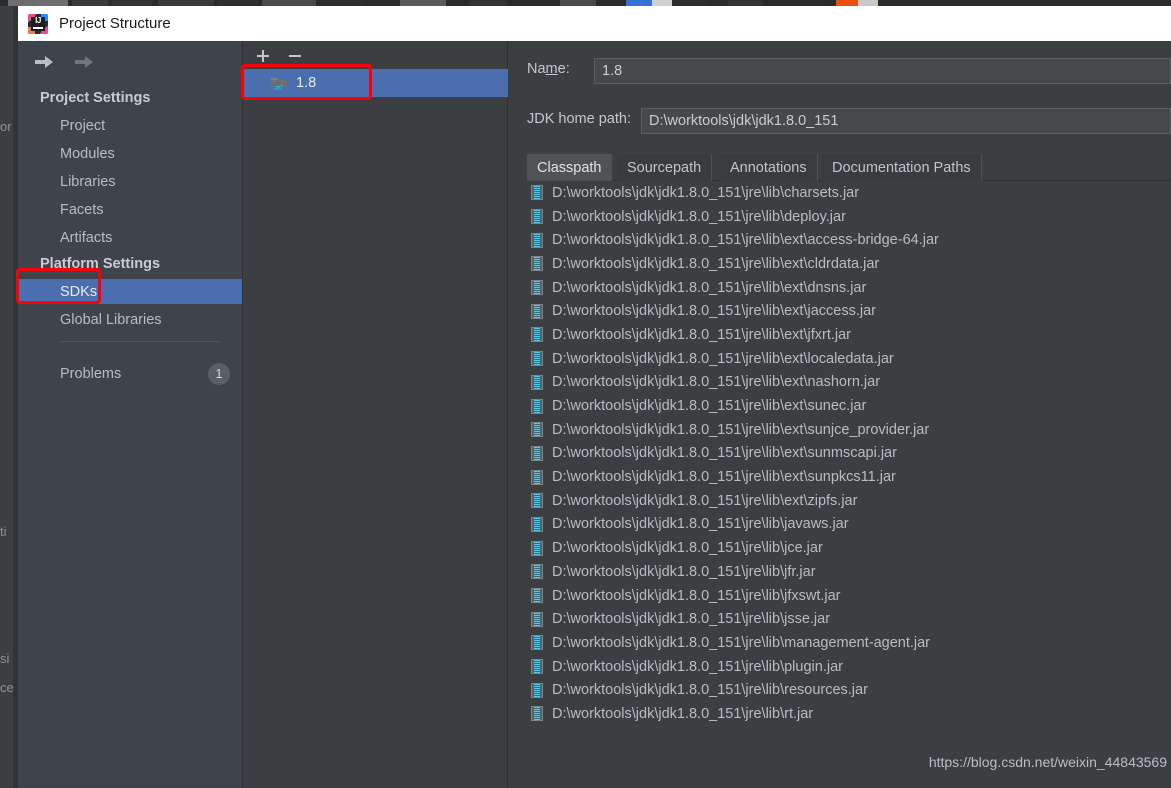  I want to click on tab-label: Classpath, so click(569, 167).